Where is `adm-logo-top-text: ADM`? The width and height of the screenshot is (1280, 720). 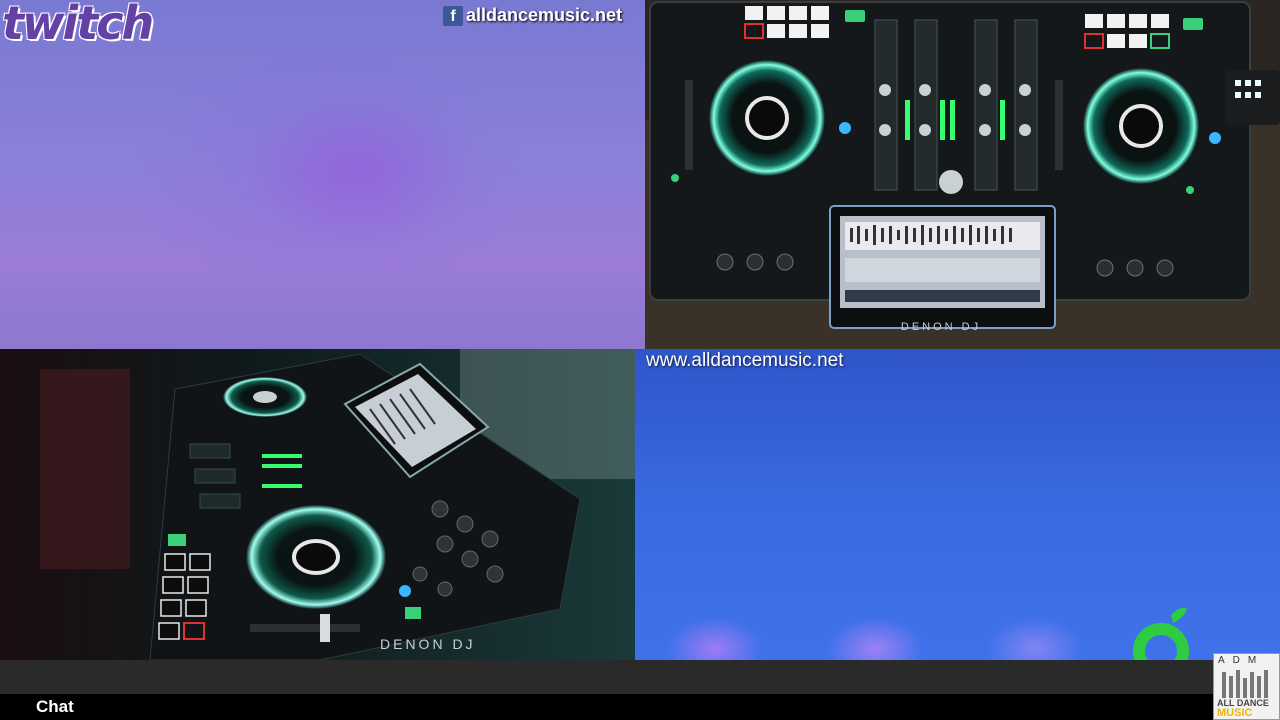
adm-logo-top-text: ADM is located at coordinates (1241, 660).